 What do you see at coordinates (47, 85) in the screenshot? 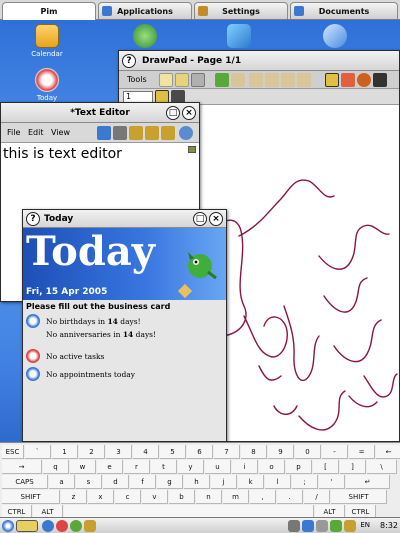
I see `desktop-icon-today: Today` at bounding box center [47, 85].